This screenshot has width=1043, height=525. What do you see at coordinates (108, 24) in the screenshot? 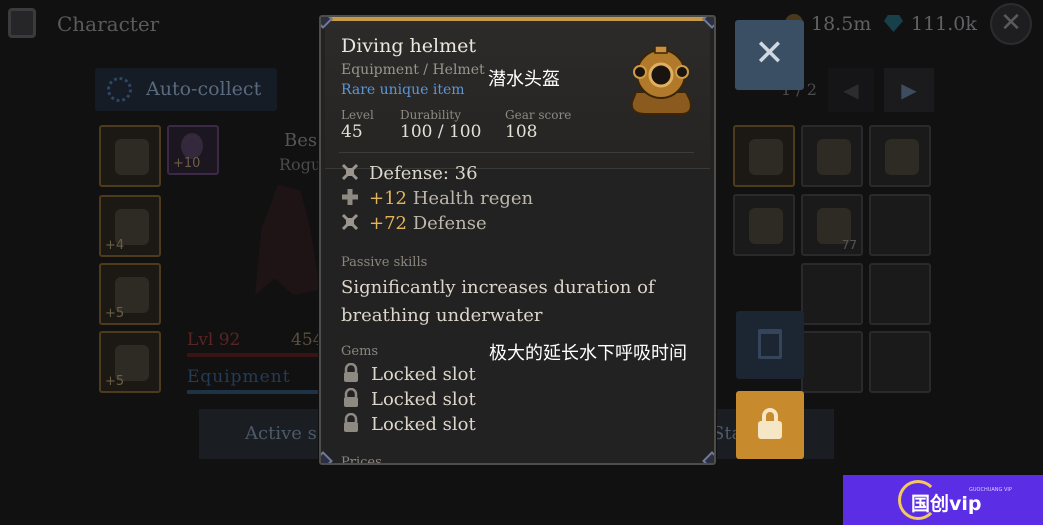
I see `page-title: Character` at bounding box center [108, 24].